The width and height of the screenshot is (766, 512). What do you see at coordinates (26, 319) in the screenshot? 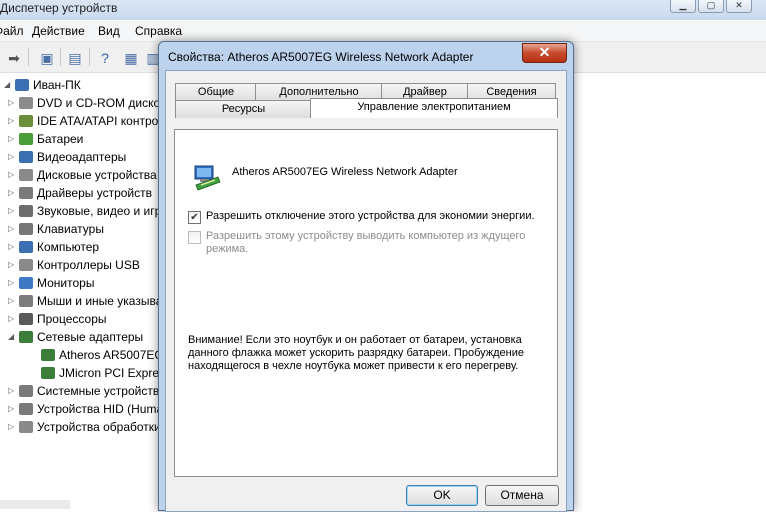
I see `processor-icon` at bounding box center [26, 319].